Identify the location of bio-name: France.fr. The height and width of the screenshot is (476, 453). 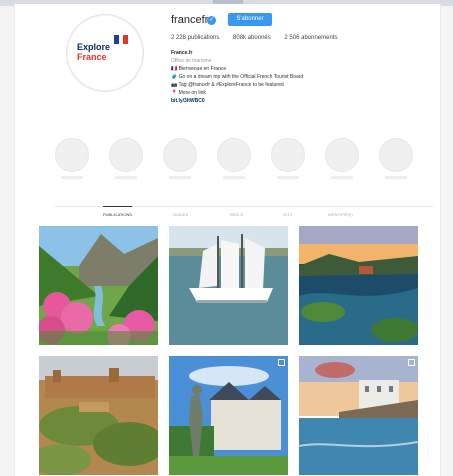
(182, 53).